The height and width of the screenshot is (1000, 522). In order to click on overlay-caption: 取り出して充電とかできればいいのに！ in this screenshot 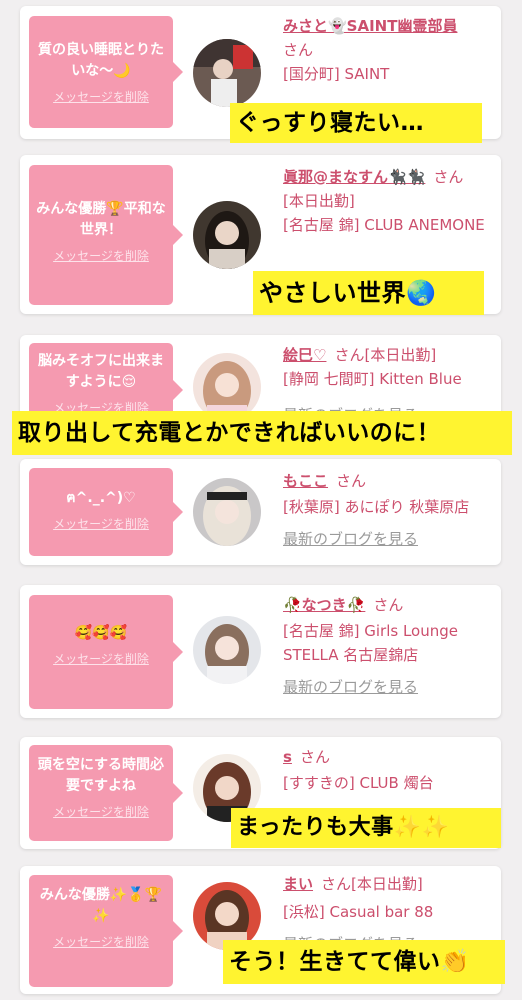, I will do `click(262, 433)`.